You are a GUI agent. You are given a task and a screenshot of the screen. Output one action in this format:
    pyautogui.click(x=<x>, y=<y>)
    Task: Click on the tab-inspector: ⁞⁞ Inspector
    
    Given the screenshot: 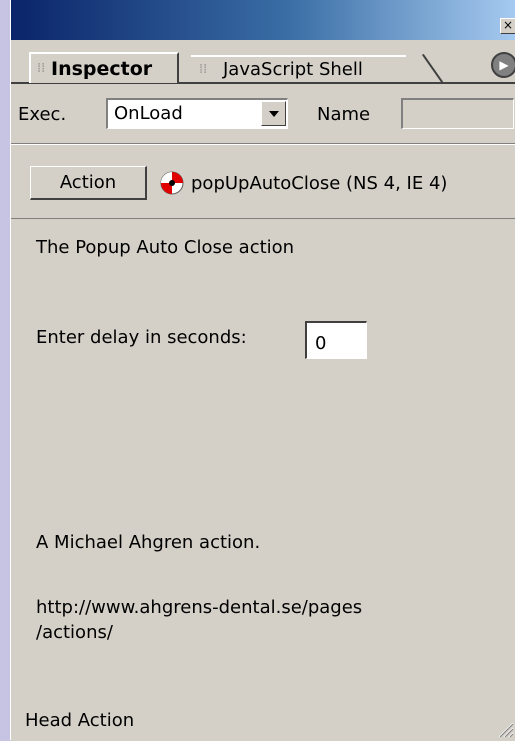 What is the action you would take?
    pyautogui.click(x=104, y=67)
    